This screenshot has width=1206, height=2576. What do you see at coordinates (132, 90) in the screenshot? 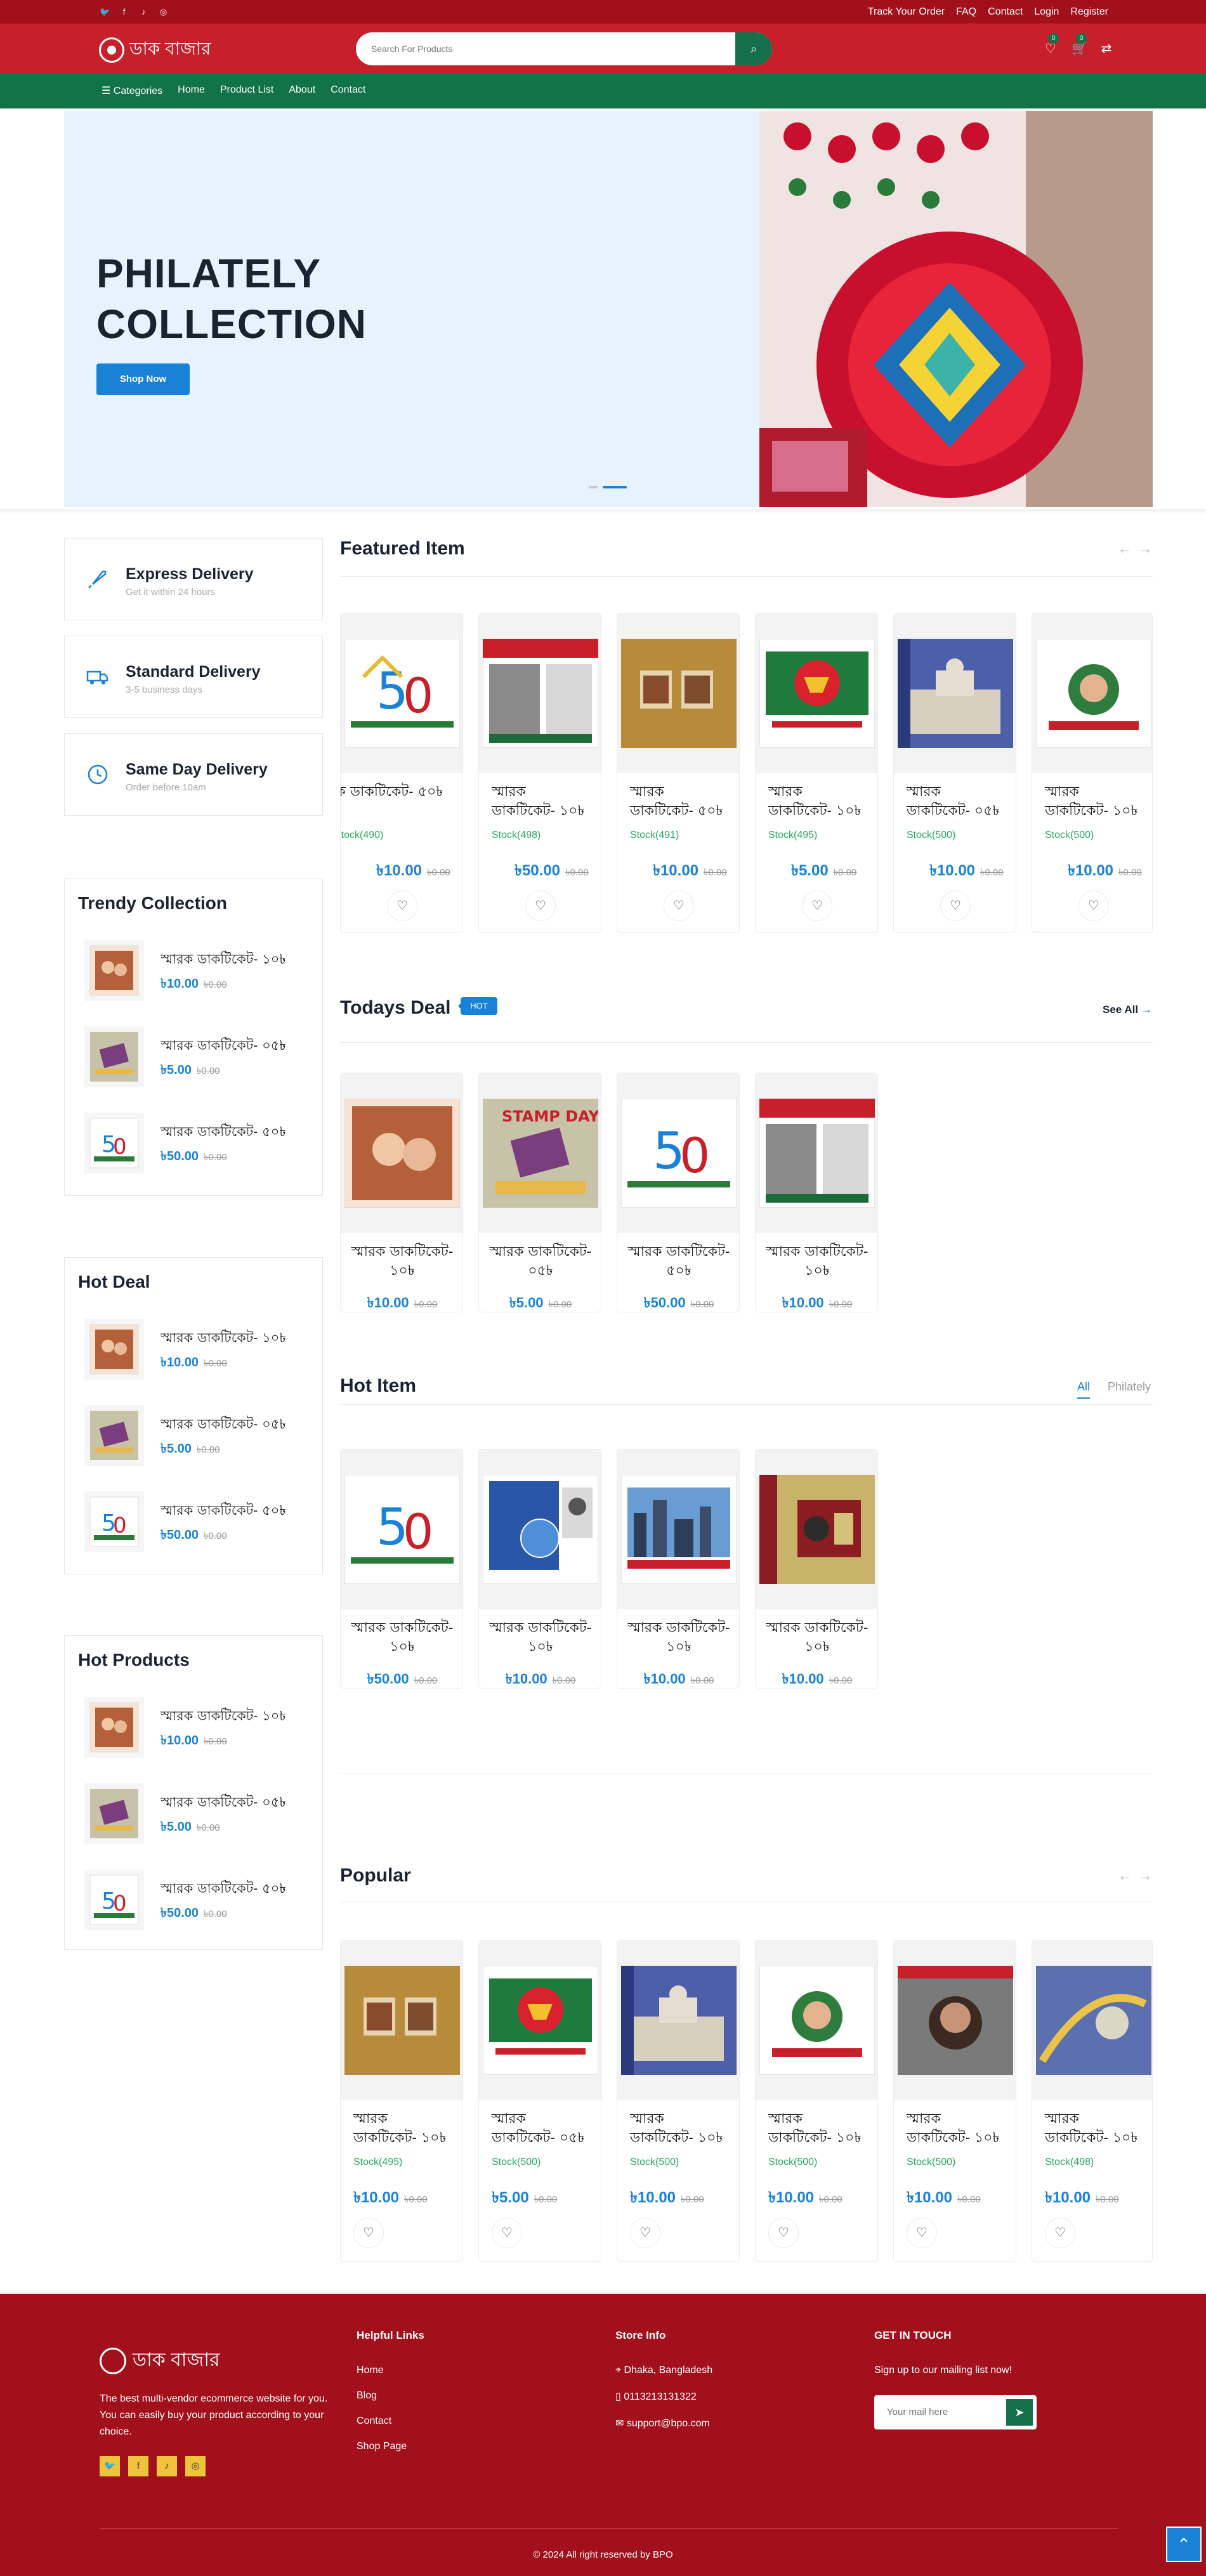
I see `categories-menu: ☰ Categories` at bounding box center [132, 90].